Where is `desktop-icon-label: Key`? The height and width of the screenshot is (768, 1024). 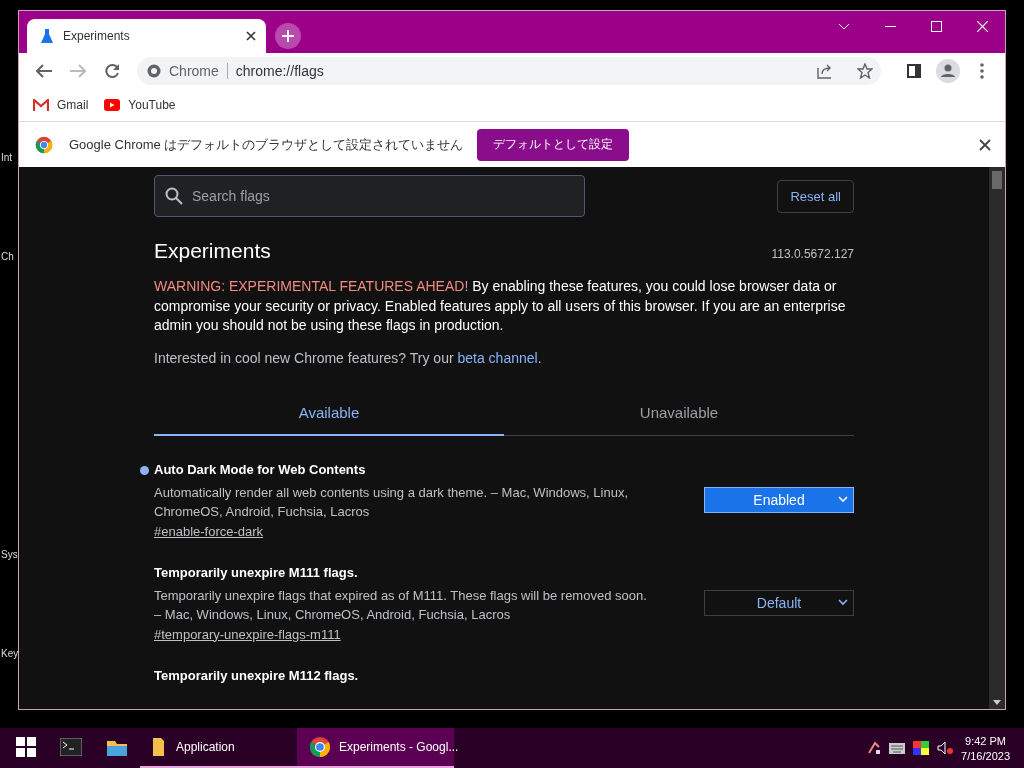 desktop-icon-label: Key is located at coordinates (10, 653).